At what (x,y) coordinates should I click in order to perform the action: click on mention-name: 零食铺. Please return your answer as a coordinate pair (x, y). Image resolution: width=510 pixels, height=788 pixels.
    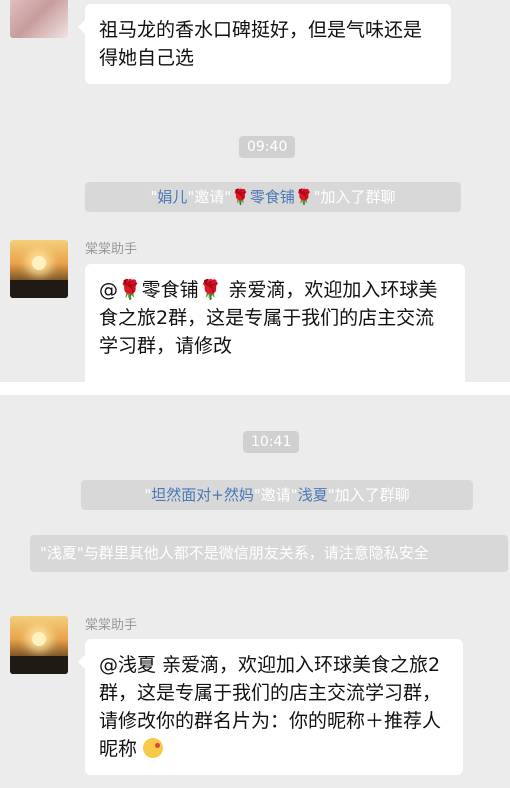
    Looking at the image, I should click on (170, 290).